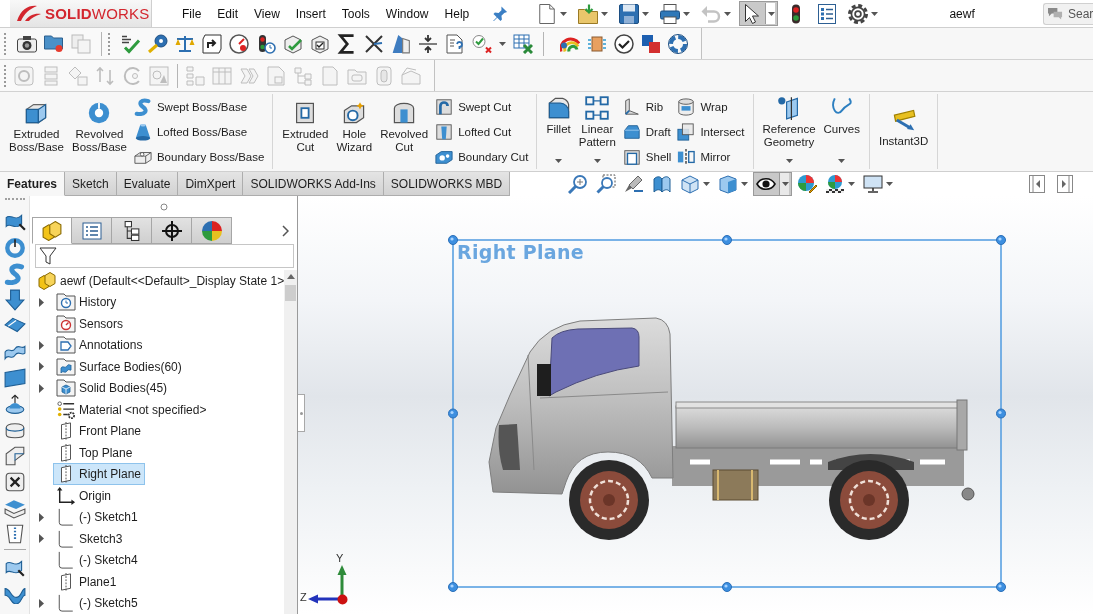 This screenshot has height=614, width=1093. Describe the element at coordinates (290, 442) in the screenshot. I see `scrollbar` at that location.